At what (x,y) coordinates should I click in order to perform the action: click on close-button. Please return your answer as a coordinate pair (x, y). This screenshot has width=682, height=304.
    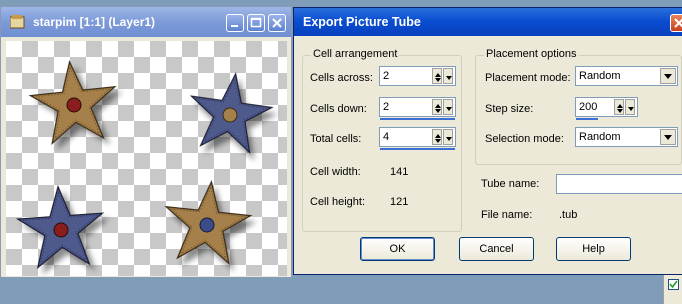
    Looking at the image, I should click on (277, 23).